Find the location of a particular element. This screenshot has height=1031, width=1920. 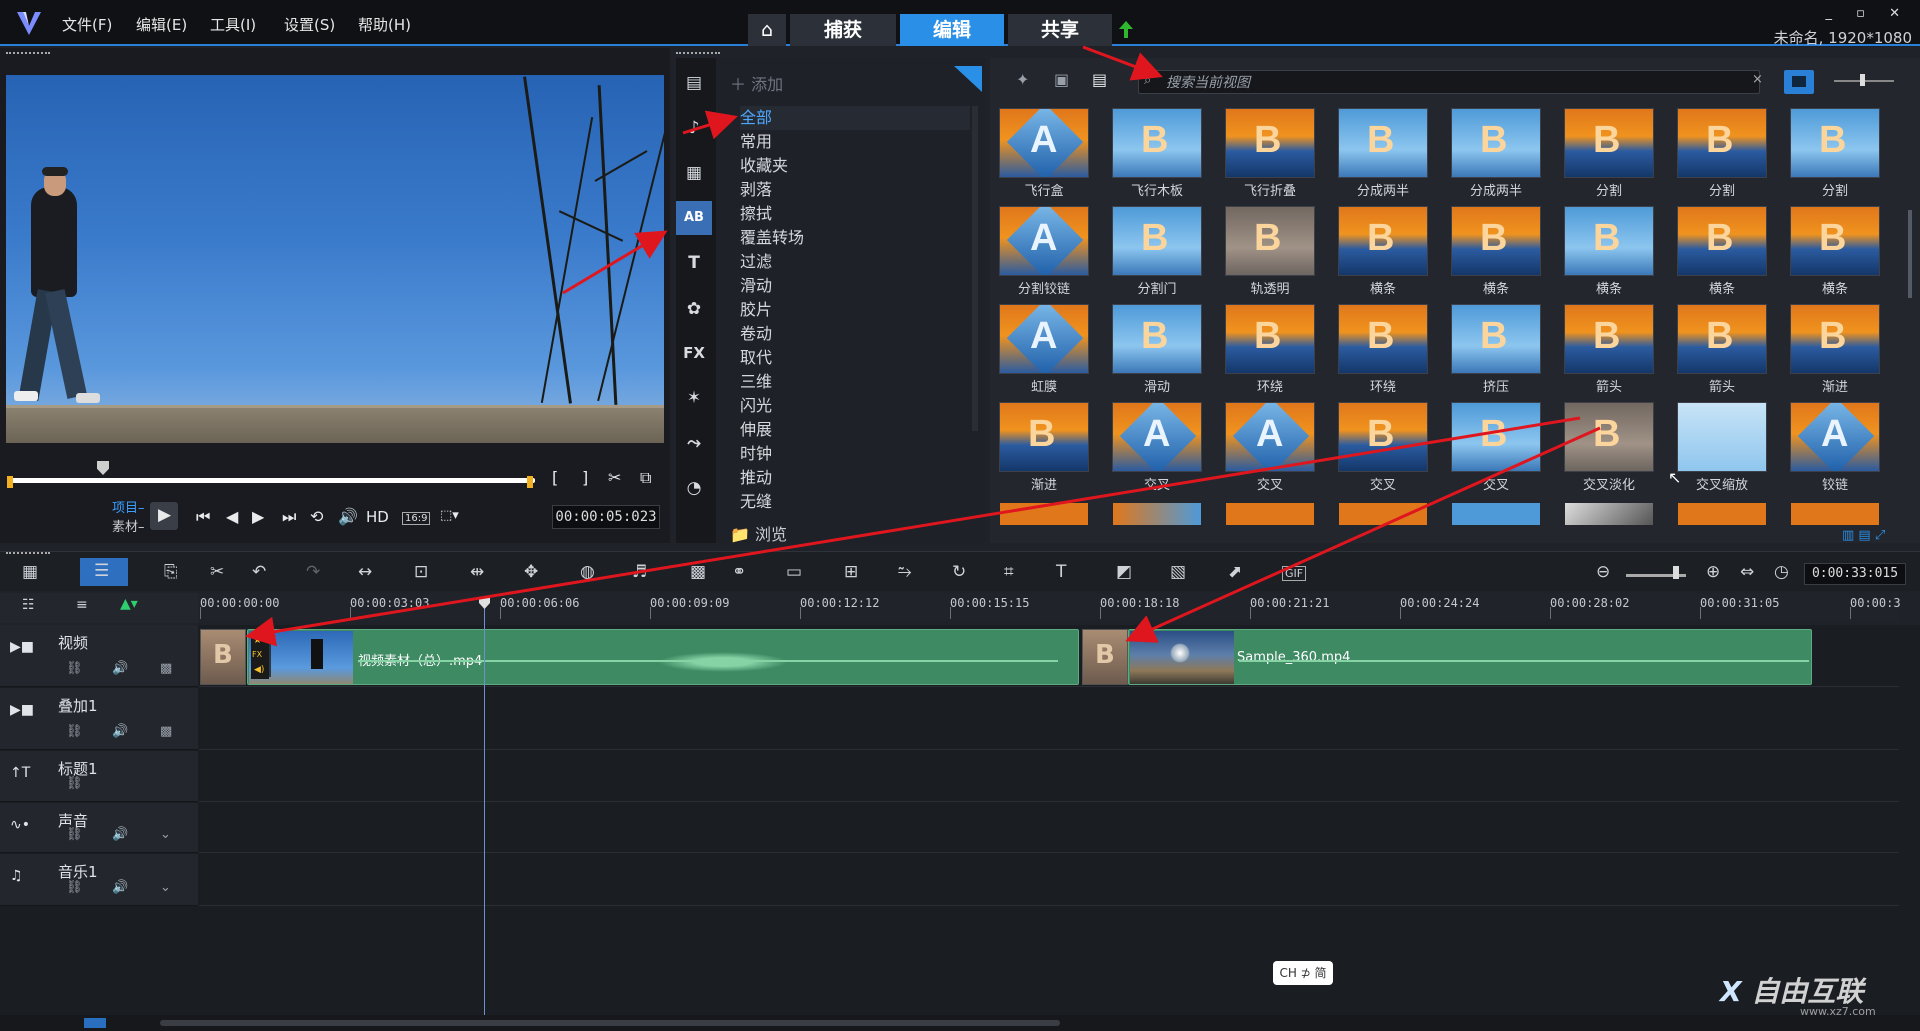

go-end-icon: ⏭ is located at coordinates (289, 517).